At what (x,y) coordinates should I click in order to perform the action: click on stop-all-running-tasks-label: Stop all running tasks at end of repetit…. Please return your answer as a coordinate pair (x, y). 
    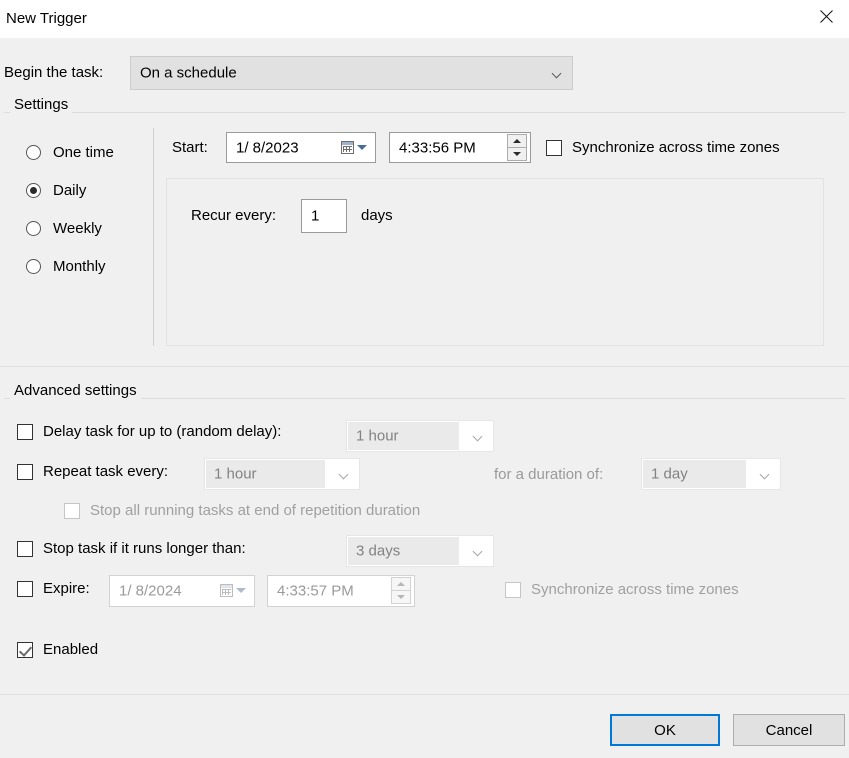
    Looking at the image, I should click on (255, 510).